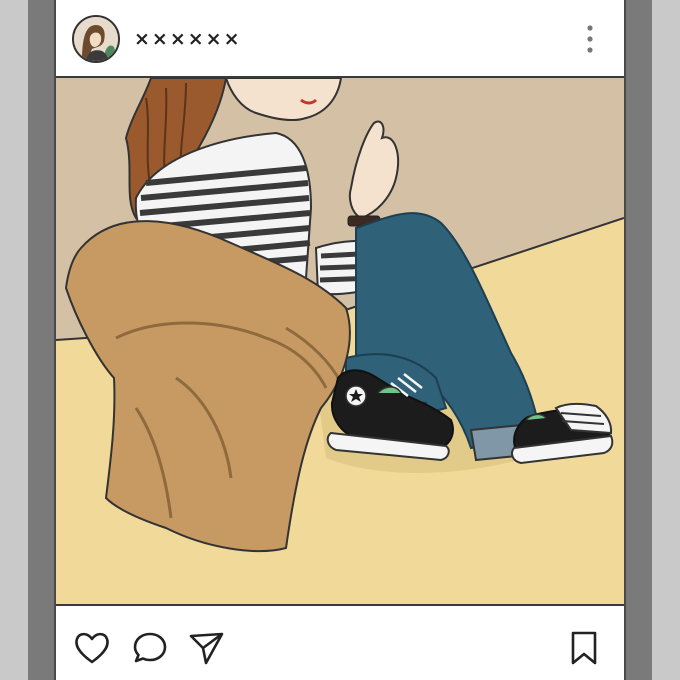 The width and height of the screenshot is (680, 680). I want to click on more-options-icon, so click(590, 39).